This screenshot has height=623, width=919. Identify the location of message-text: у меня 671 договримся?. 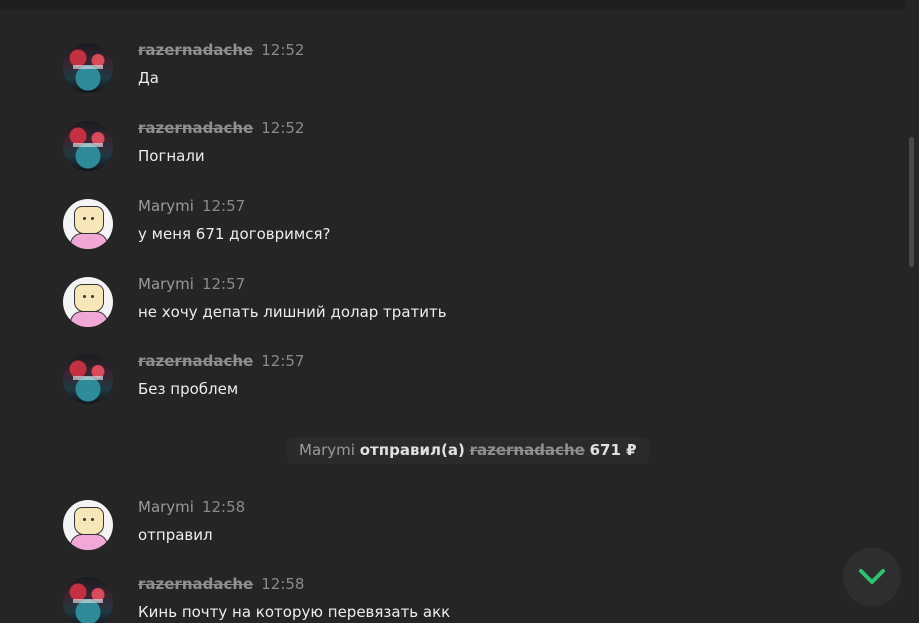
(234, 234).